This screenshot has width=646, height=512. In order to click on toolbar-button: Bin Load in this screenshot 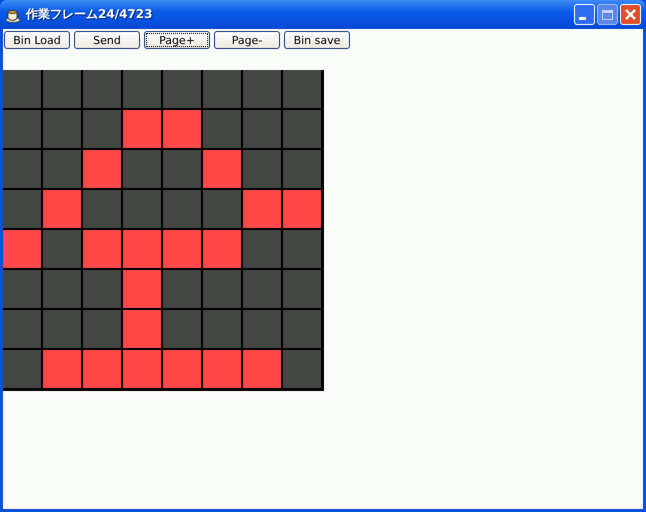, I will do `click(37, 40)`.